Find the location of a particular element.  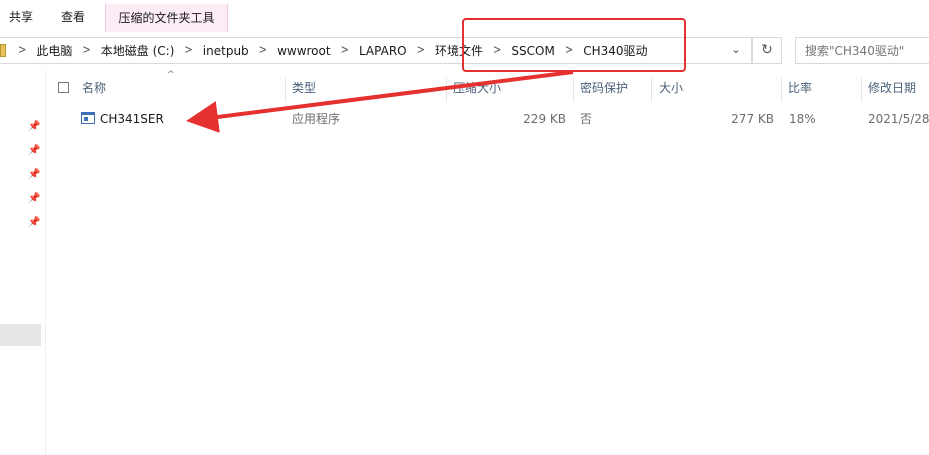

arrow-line is located at coordinates (380, 101).